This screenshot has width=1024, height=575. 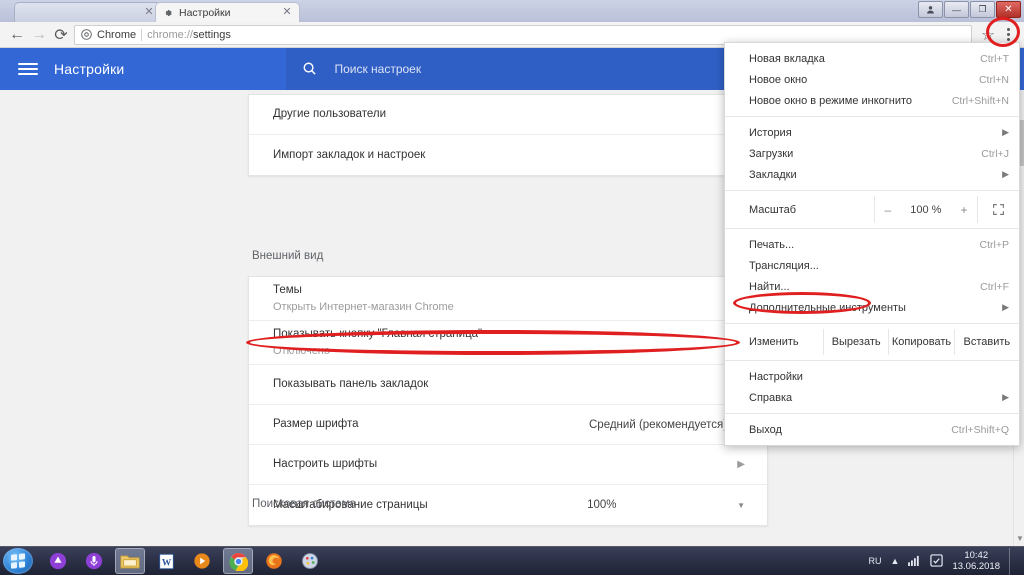 What do you see at coordinates (872, 79) in the screenshot?
I see `menu-item-new-window: Новое окно Ctrl+N` at bounding box center [872, 79].